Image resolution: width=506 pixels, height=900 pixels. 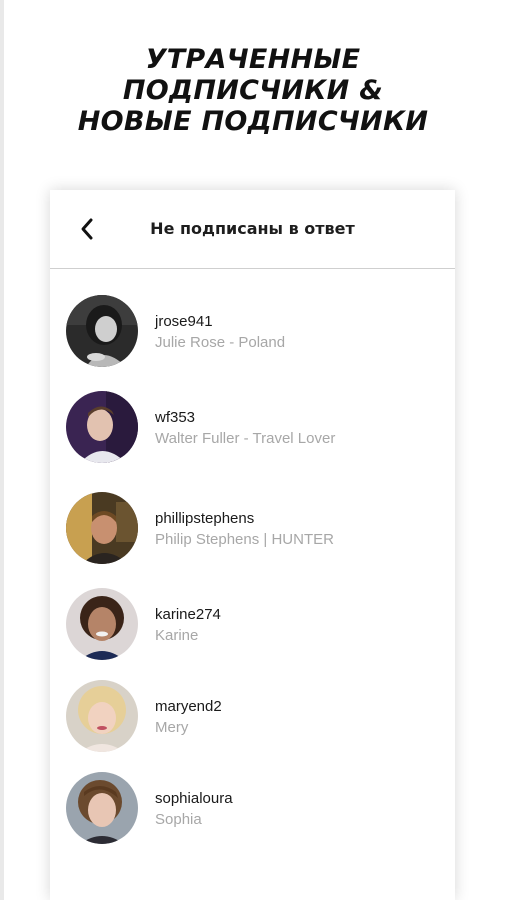 What do you see at coordinates (252, 717) in the screenshot?
I see `list-item: maryend2 Mery` at bounding box center [252, 717].